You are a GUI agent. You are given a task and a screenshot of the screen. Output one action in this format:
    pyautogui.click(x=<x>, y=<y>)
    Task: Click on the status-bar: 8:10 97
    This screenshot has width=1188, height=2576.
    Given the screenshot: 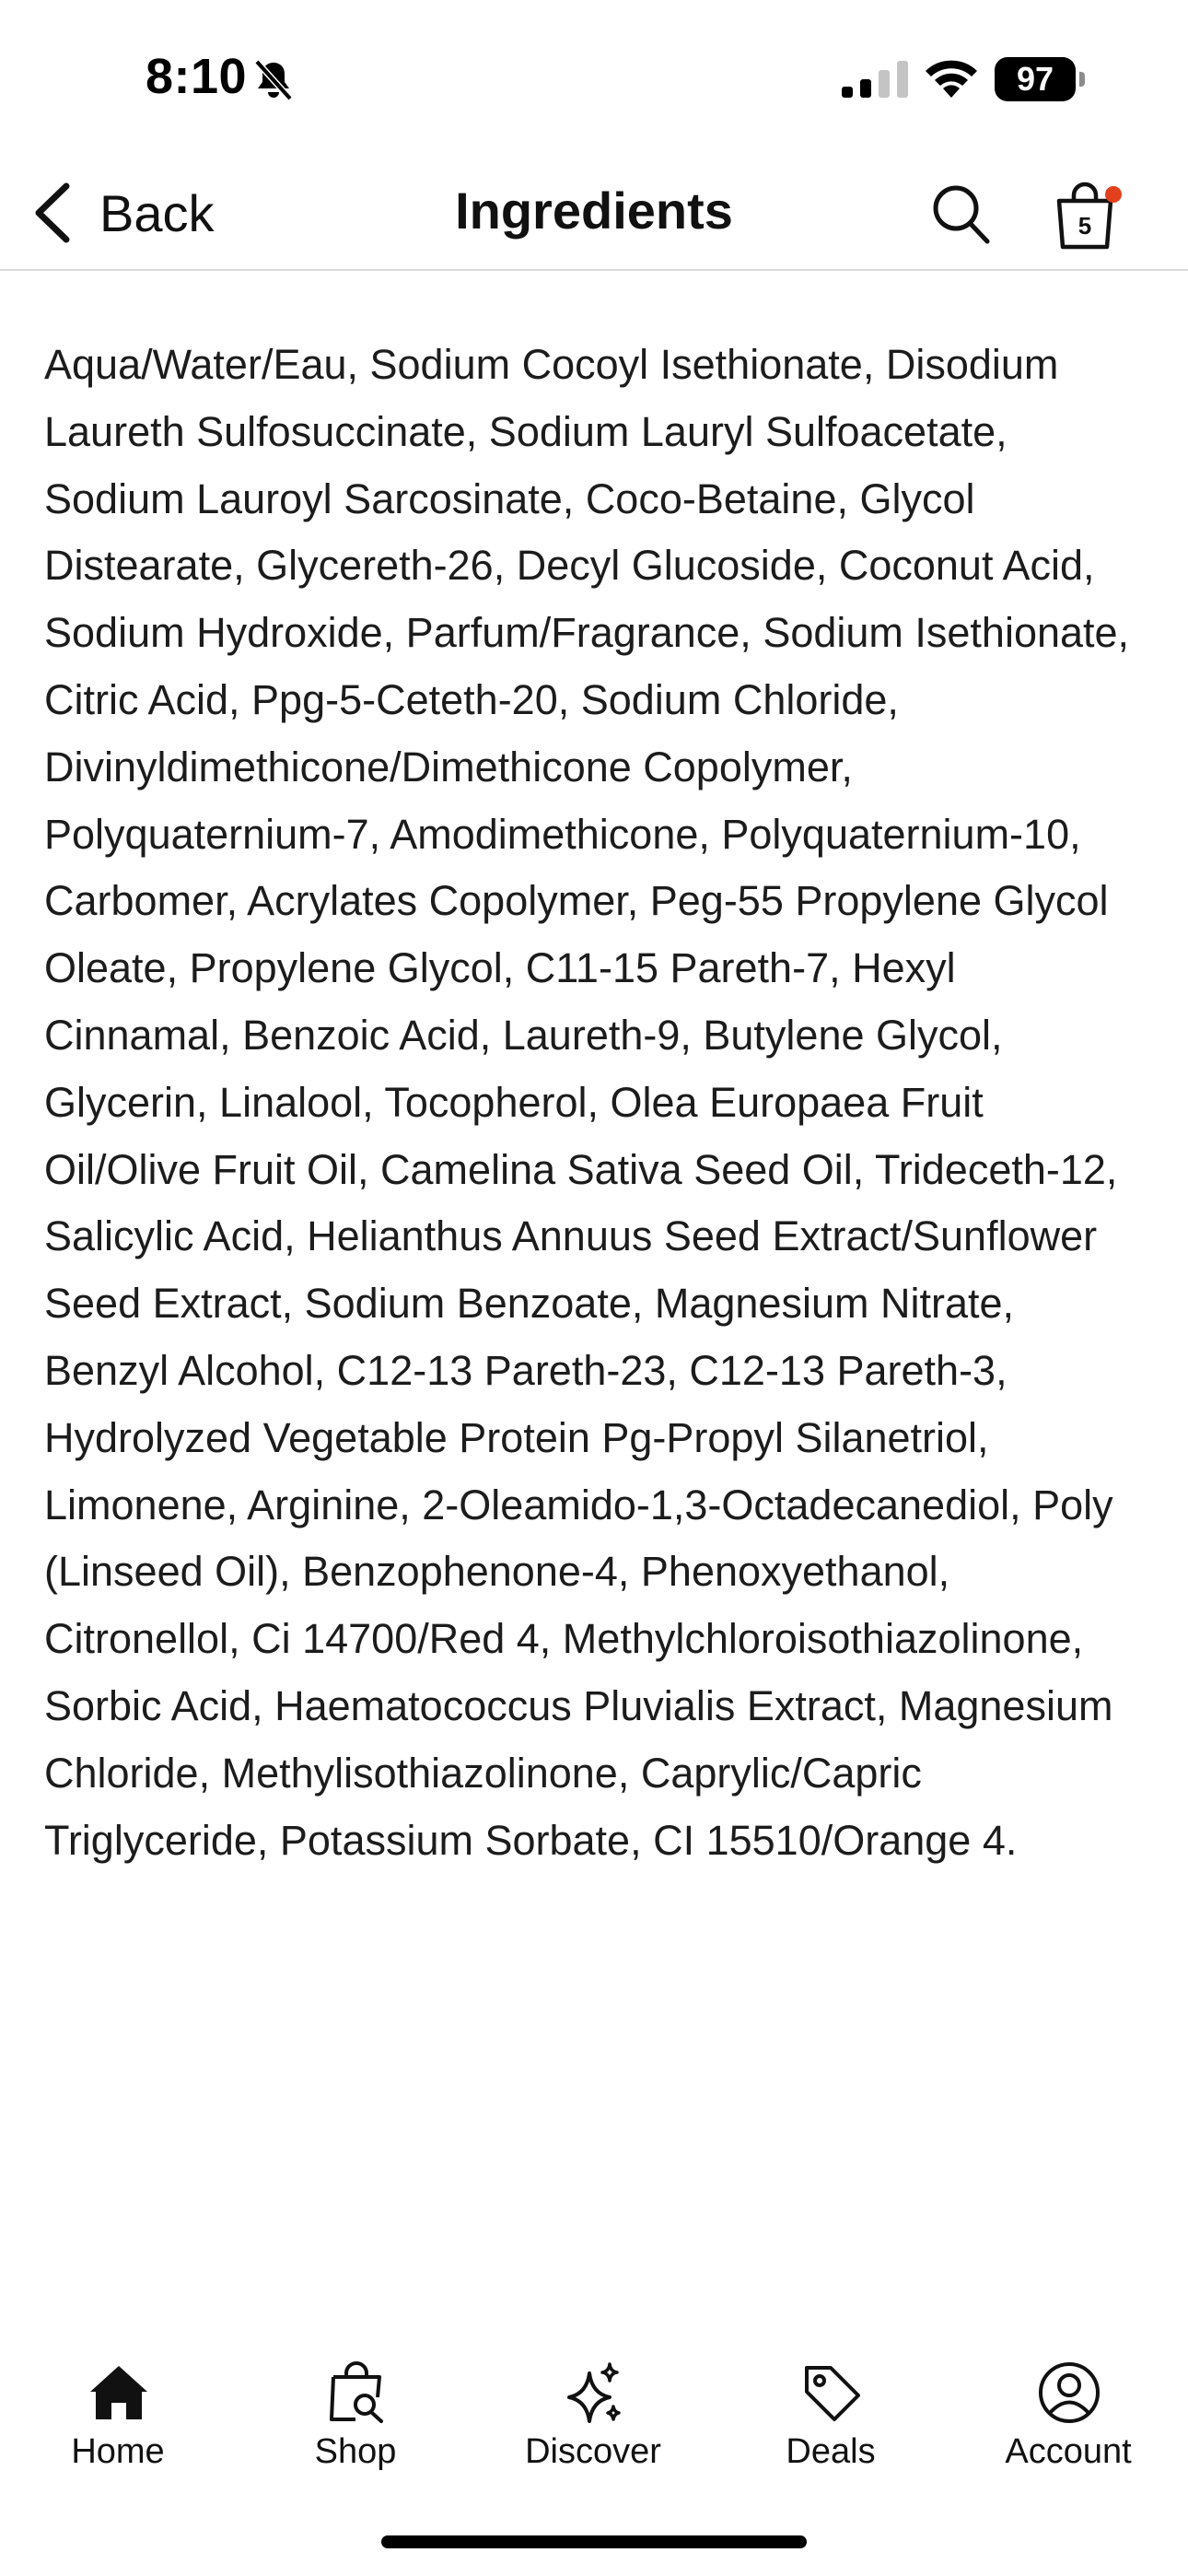 What is the action you would take?
    pyautogui.click(x=594, y=78)
    